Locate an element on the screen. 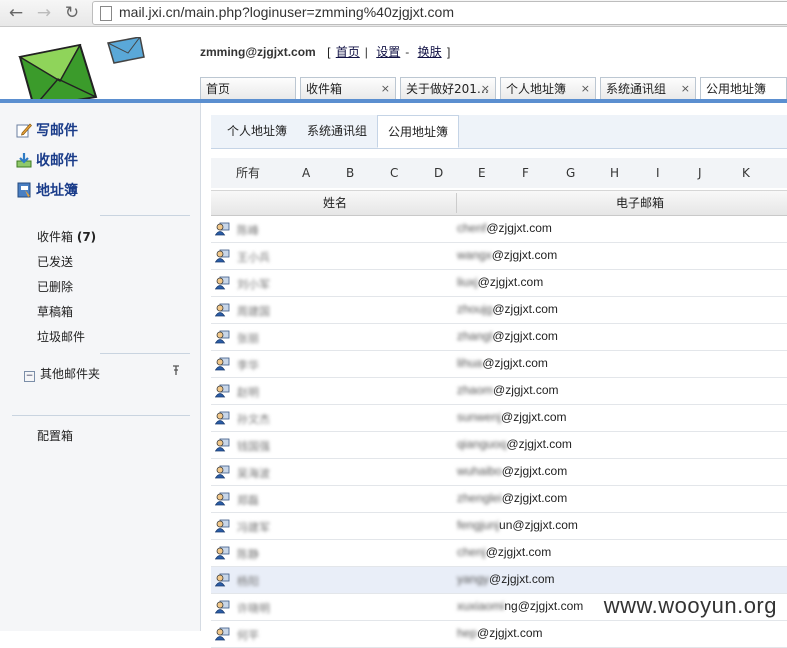 This screenshot has height=648, width=787. filter-b: B is located at coordinates (350, 173).